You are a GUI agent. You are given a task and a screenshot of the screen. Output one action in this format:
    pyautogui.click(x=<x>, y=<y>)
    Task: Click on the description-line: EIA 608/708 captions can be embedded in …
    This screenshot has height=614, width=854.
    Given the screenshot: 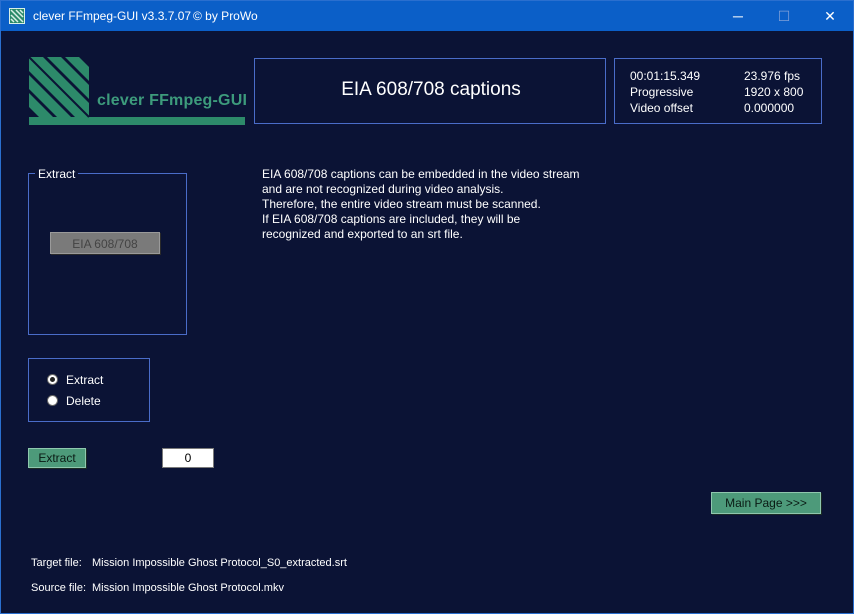 What is the action you would take?
    pyautogui.click(x=421, y=174)
    